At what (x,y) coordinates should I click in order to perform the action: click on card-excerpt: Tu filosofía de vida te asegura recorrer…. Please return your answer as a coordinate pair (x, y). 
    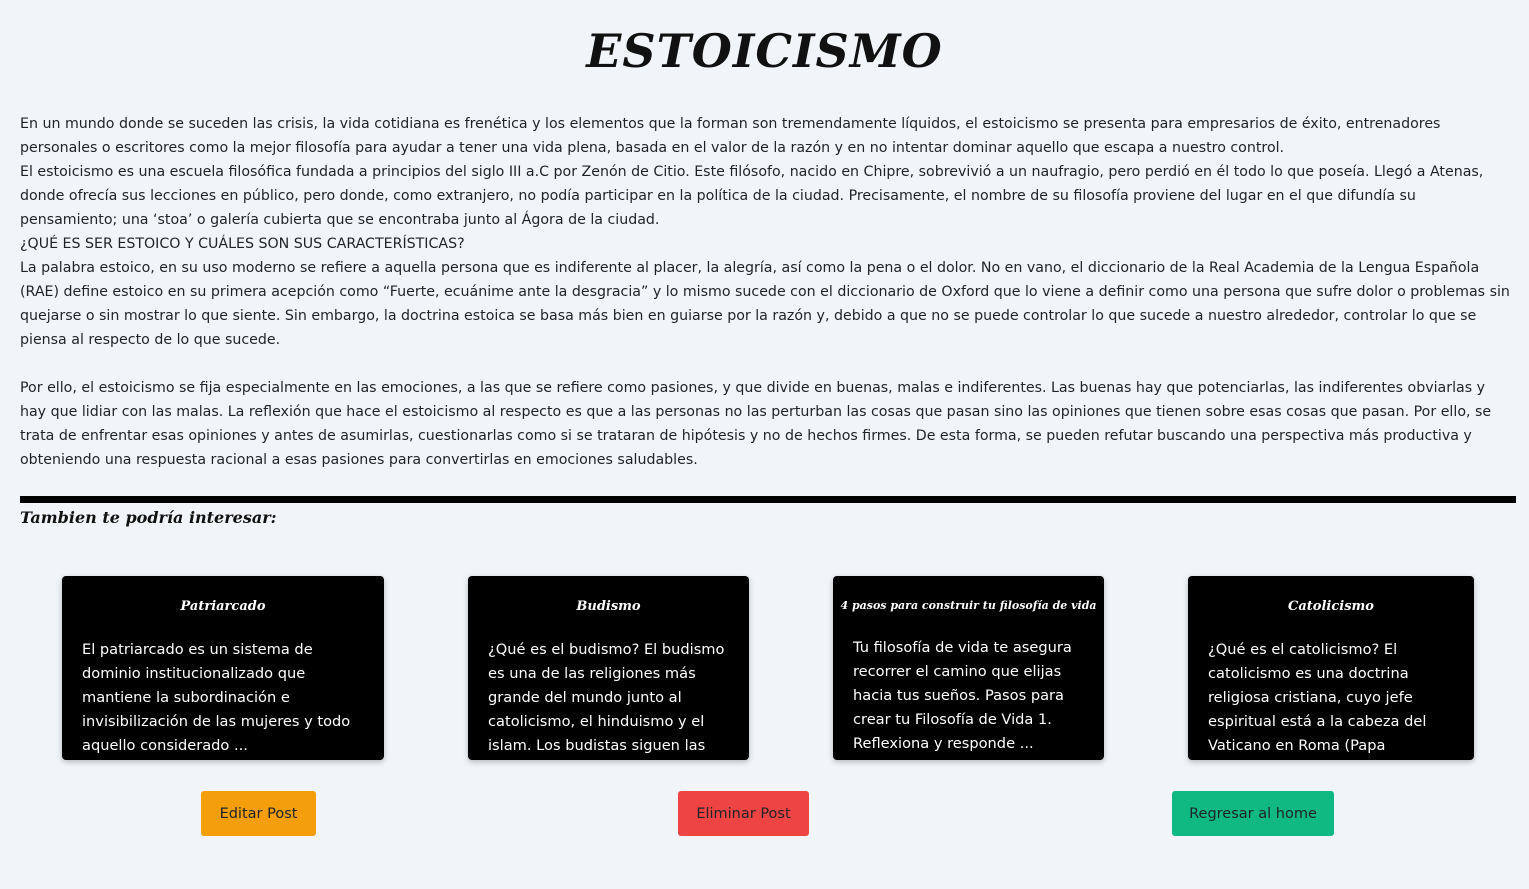
    Looking at the image, I should click on (962, 695).